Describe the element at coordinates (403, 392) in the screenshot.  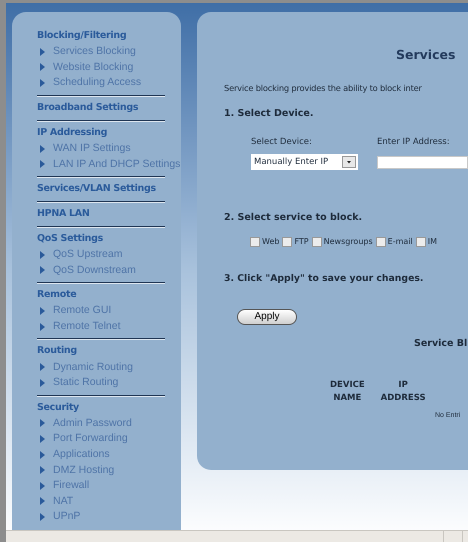
I see `column-header: IP ADDRESS` at that location.